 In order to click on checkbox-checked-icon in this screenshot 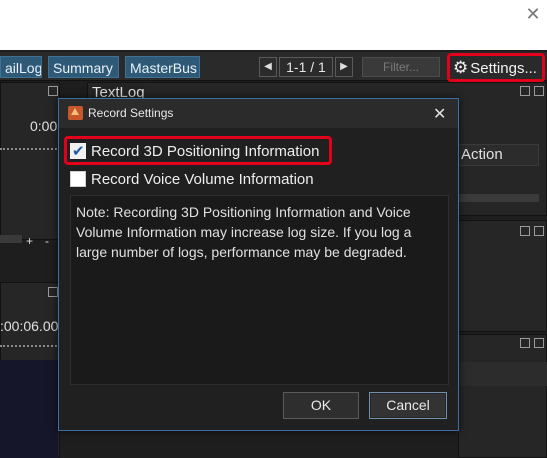, I will do `click(78, 151)`.